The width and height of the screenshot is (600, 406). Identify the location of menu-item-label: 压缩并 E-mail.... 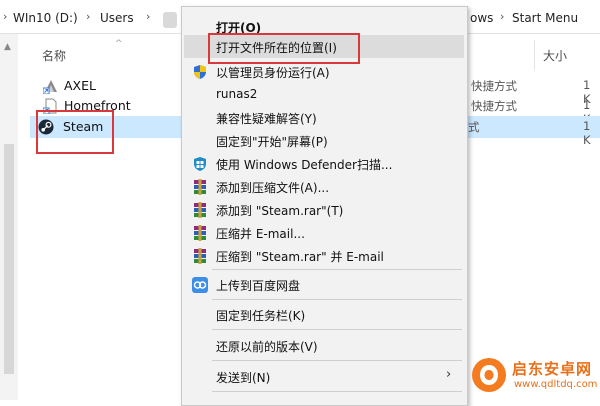
(260, 234).